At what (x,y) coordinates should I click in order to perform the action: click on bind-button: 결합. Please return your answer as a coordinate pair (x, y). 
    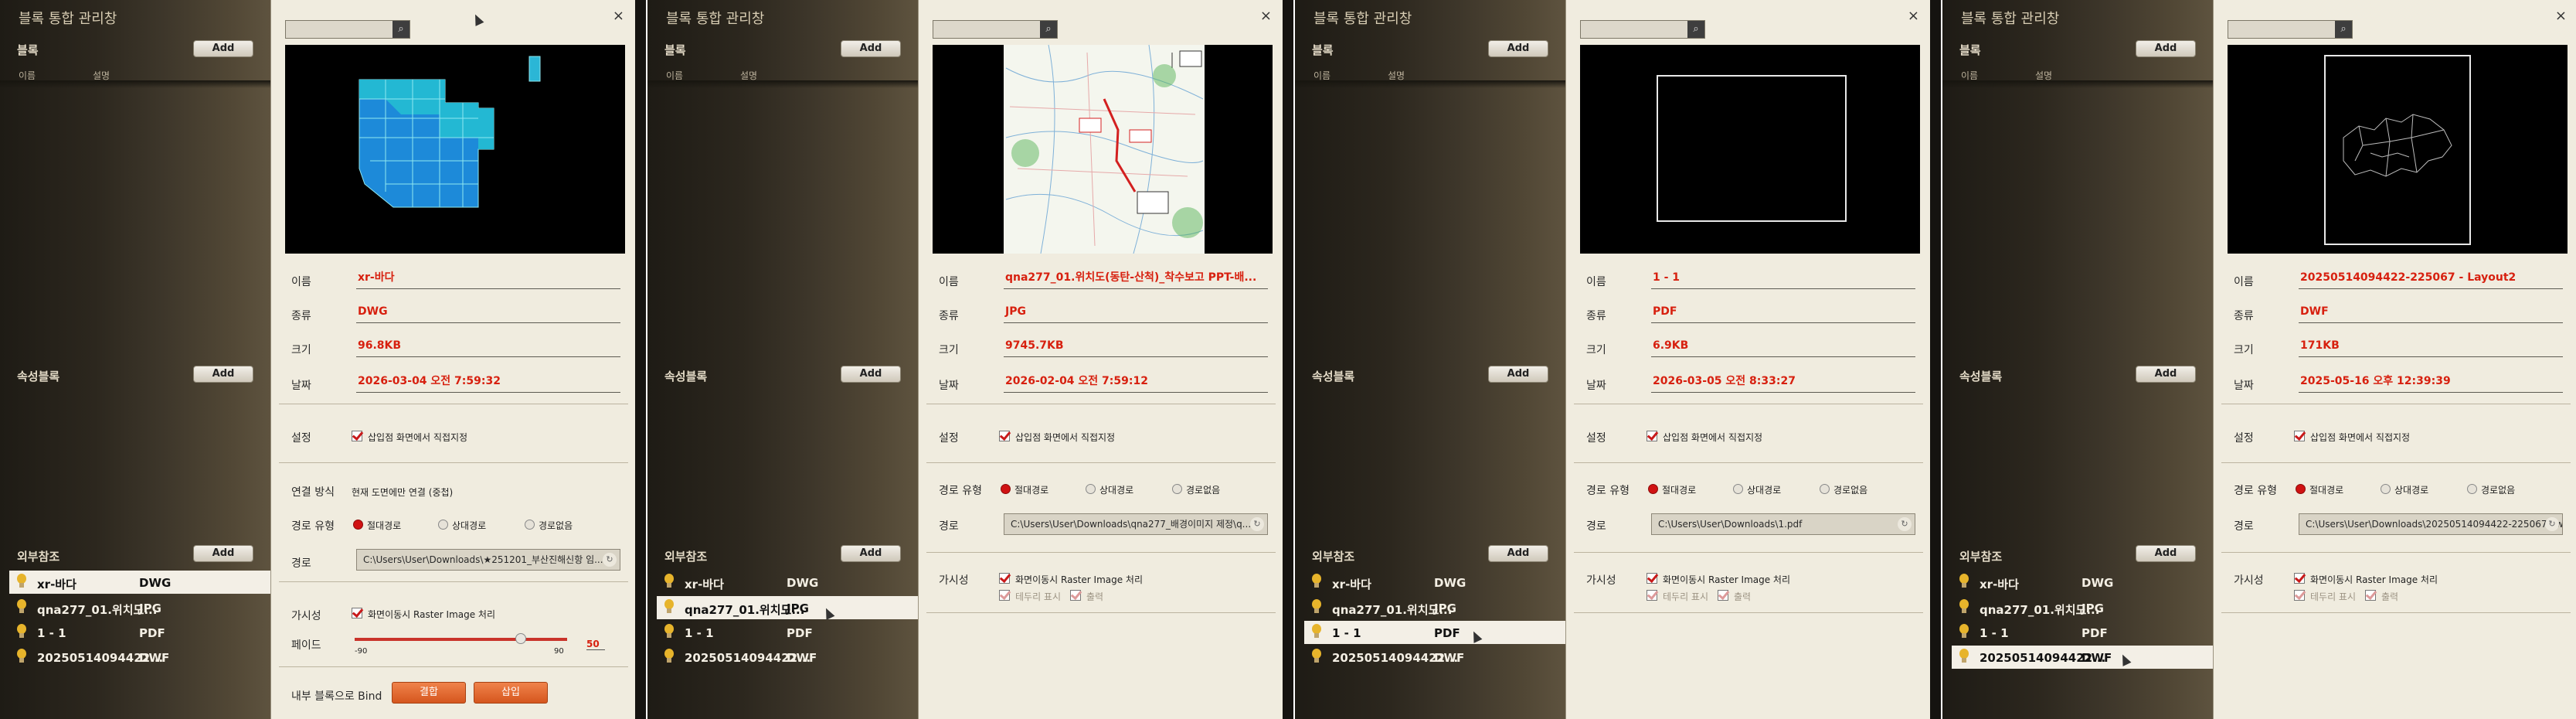
    Looking at the image, I should click on (429, 693).